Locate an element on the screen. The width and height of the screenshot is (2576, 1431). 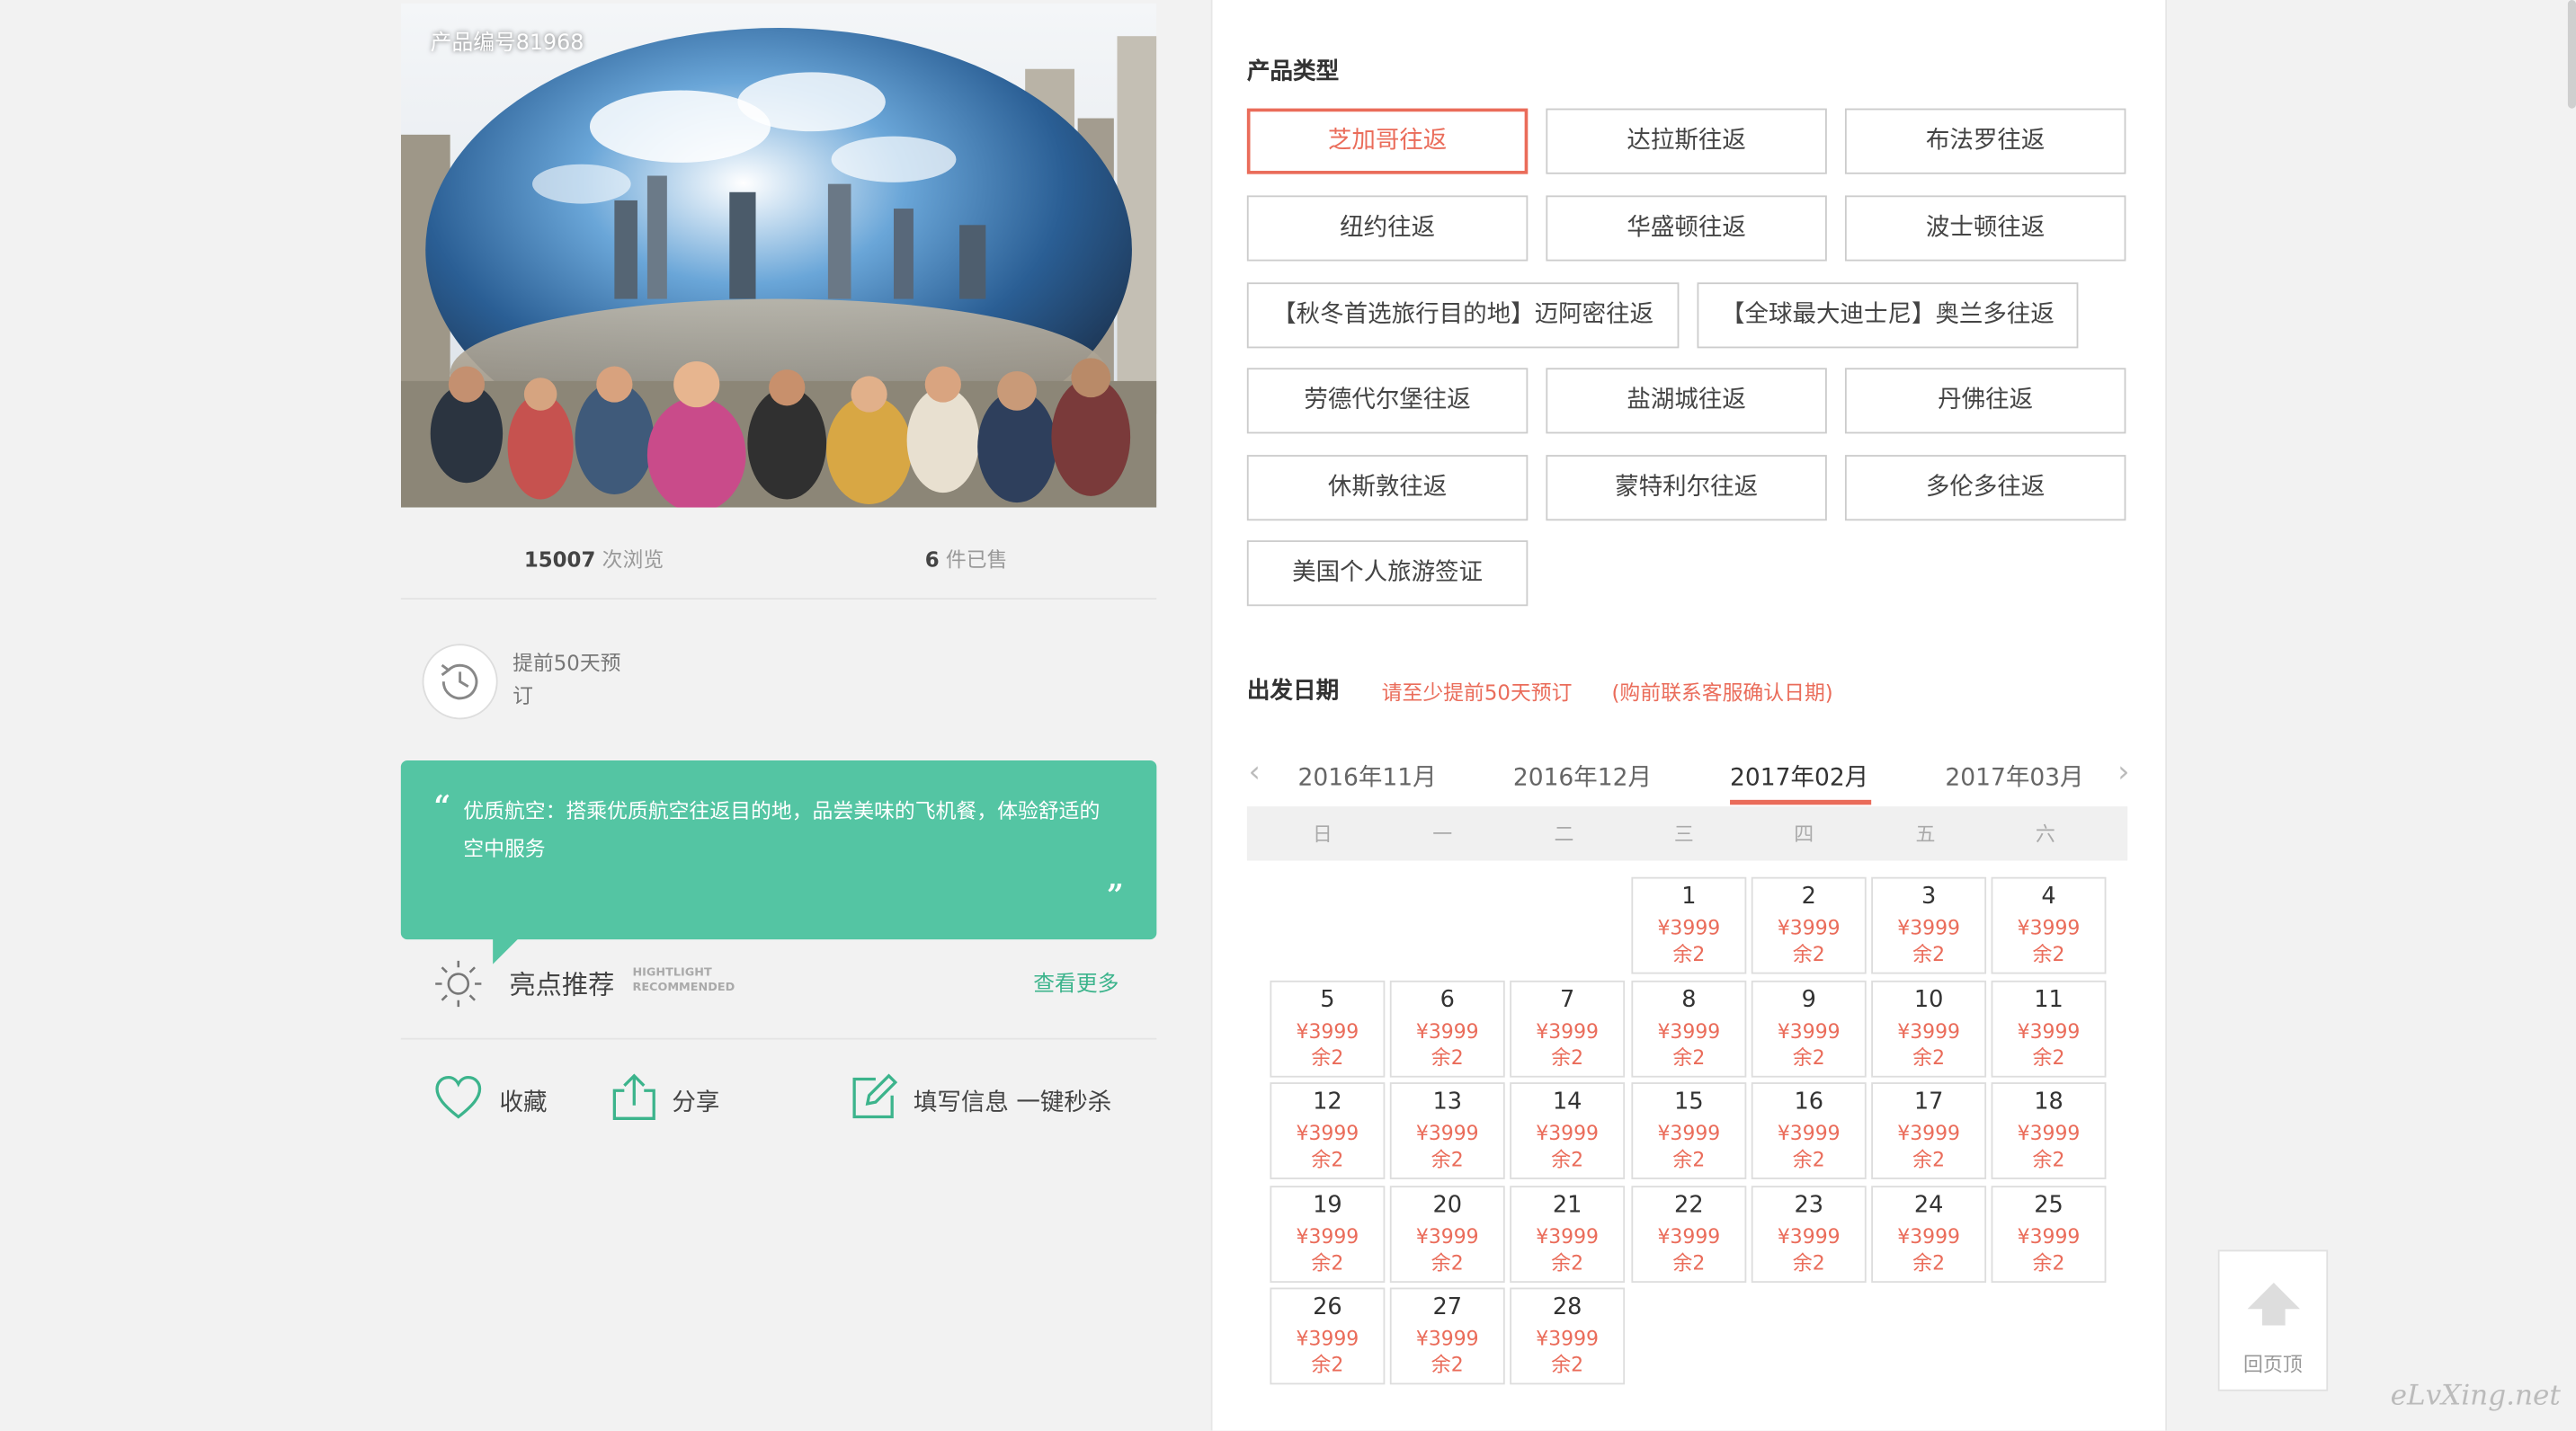
calendar-day: 19 ¥3999 余2 is located at coordinates (1328, 1235).